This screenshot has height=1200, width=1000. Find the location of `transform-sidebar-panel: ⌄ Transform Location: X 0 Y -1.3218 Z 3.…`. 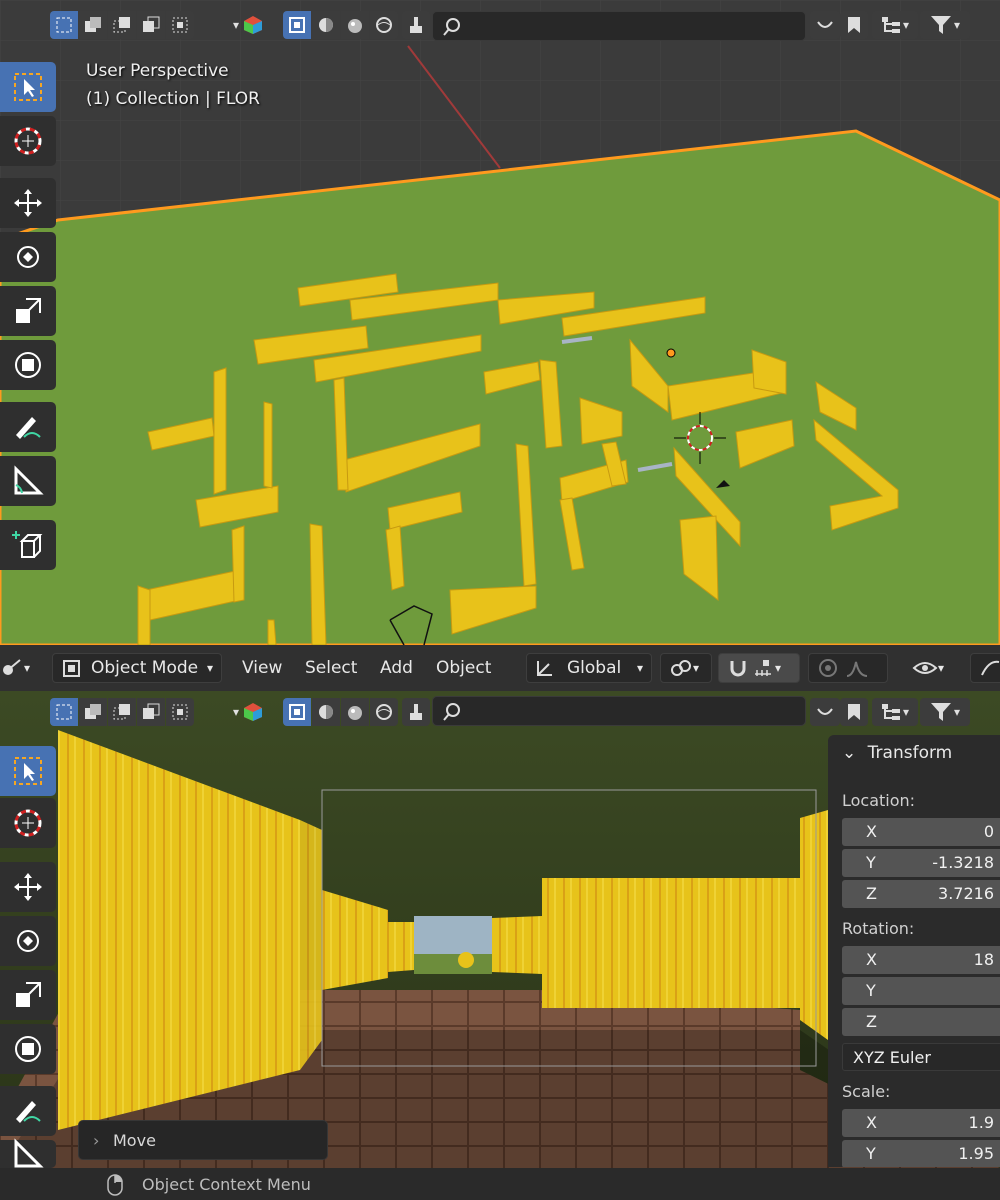

transform-sidebar-panel: ⌄ Transform Location: X 0 Y -1.3218 Z 3.… is located at coordinates (914, 951).